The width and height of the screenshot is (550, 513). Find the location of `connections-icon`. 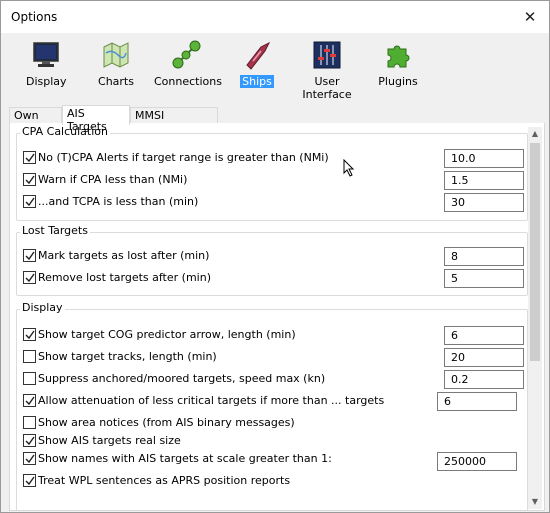

connections-icon is located at coordinates (186, 54).